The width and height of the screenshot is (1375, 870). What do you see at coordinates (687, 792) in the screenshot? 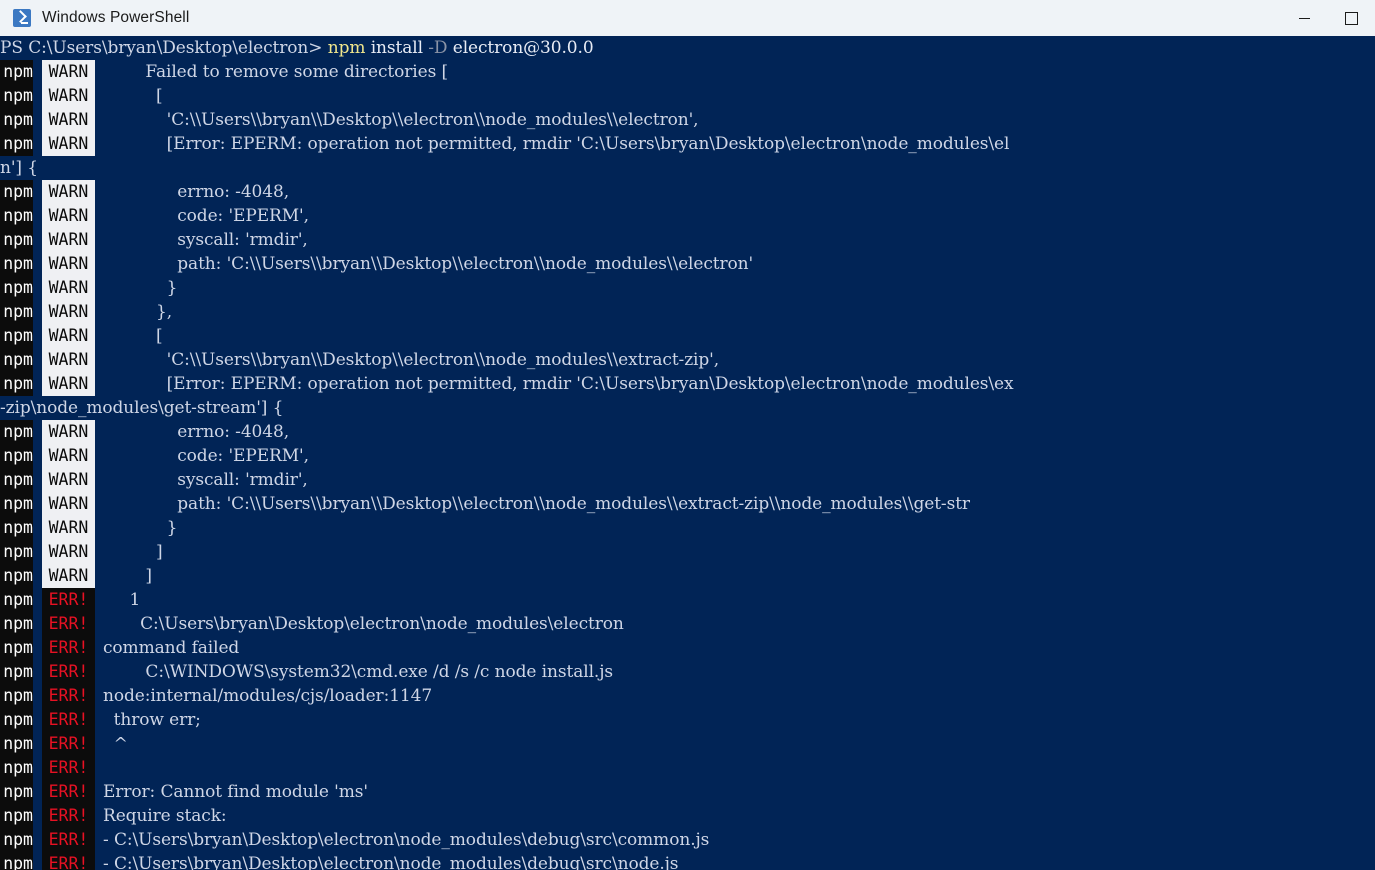
I see `terminal-line: npm ERR! Error: Cannot find module 'ms'` at bounding box center [687, 792].